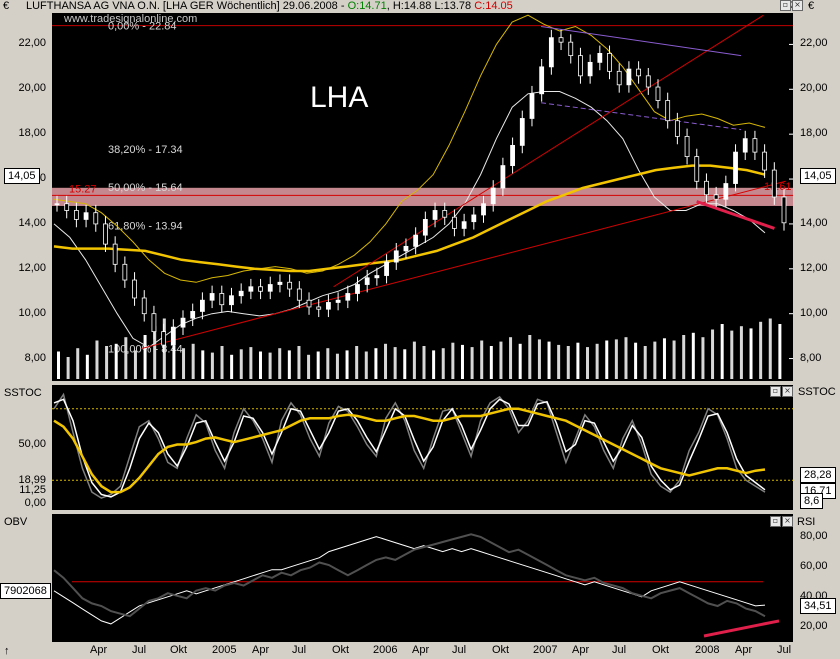 The image size is (840, 659). I want to click on x-tick-14: Okt, so click(661, 650).